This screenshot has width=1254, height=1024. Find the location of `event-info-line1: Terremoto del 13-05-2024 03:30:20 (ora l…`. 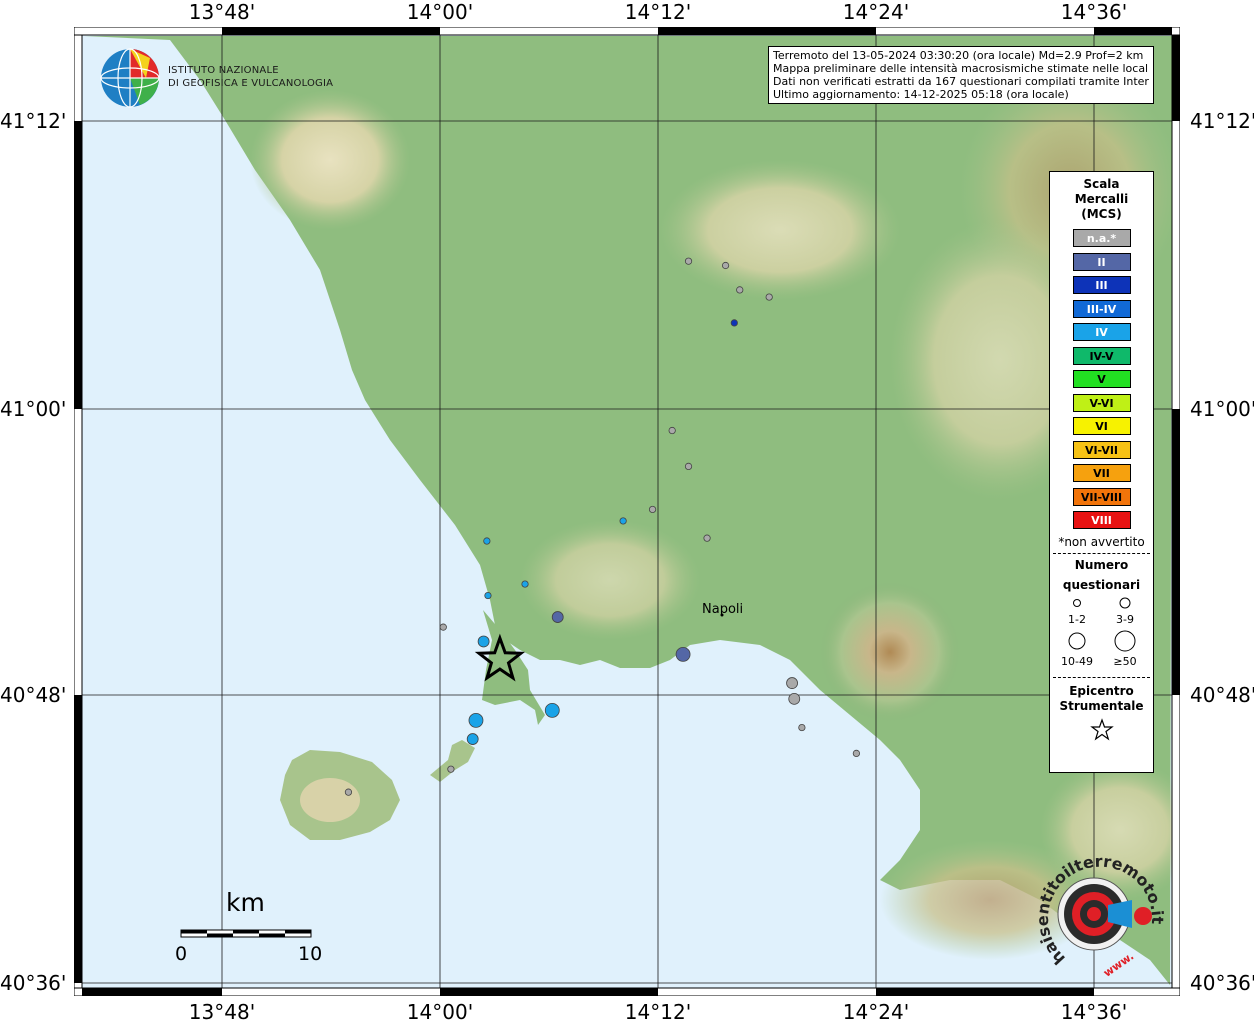

event-info-line1: Terremoto del 13-05-2024 03:30:20 (ora l… is located at coordinates (958, 55).